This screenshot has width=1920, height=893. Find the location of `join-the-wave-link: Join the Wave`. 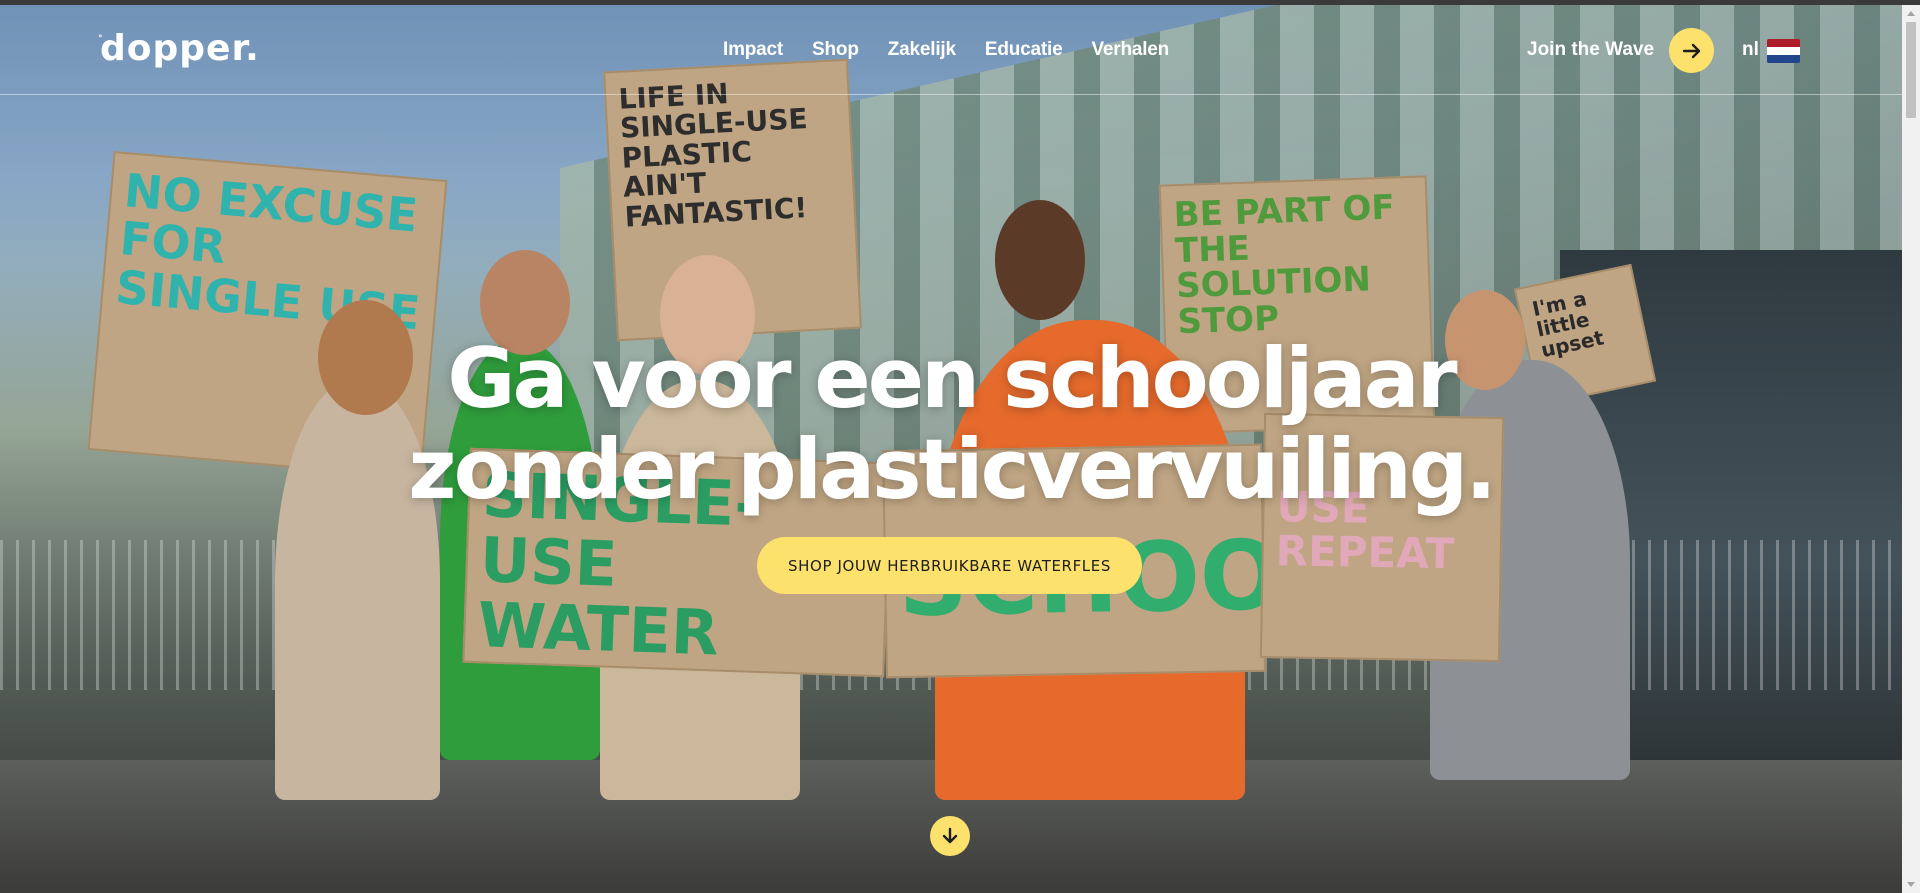

join-the-wave-link: Join the Wave is located at coordinates (1590, 50).